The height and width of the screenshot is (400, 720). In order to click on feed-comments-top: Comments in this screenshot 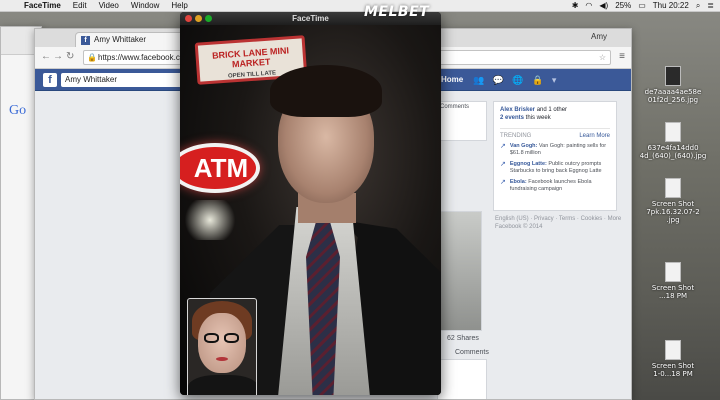, I will do `click(462, 107)`.